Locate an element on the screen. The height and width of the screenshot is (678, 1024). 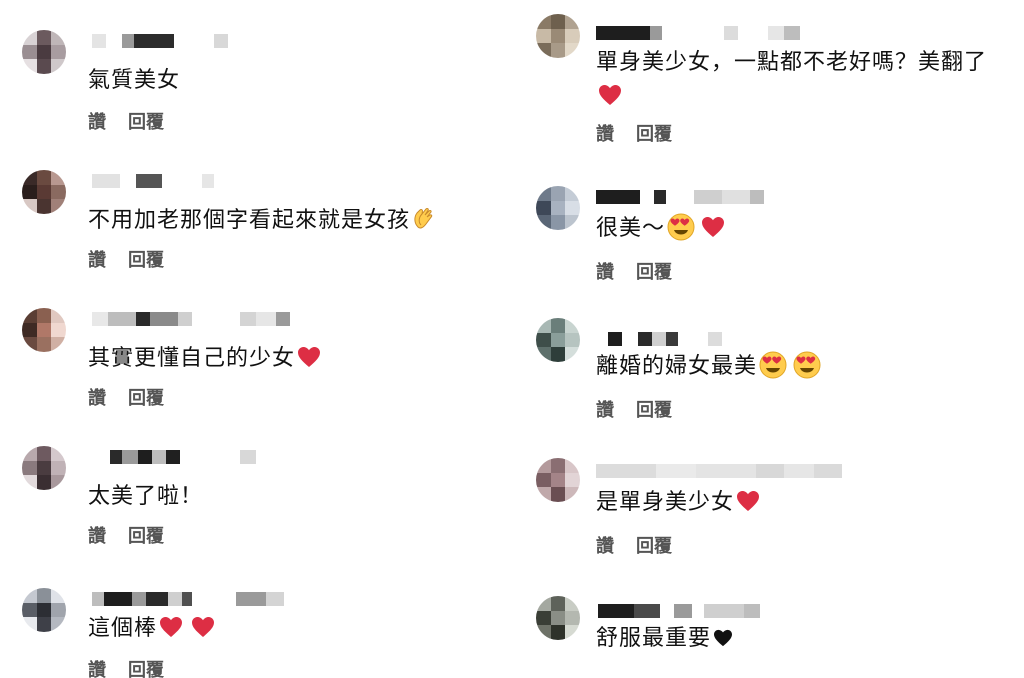
clapping-hands-icon is located at coordinates (423, 218).